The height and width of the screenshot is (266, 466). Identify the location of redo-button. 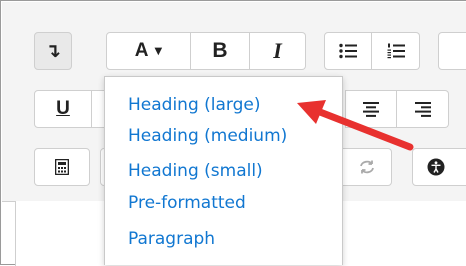
(367, 167).